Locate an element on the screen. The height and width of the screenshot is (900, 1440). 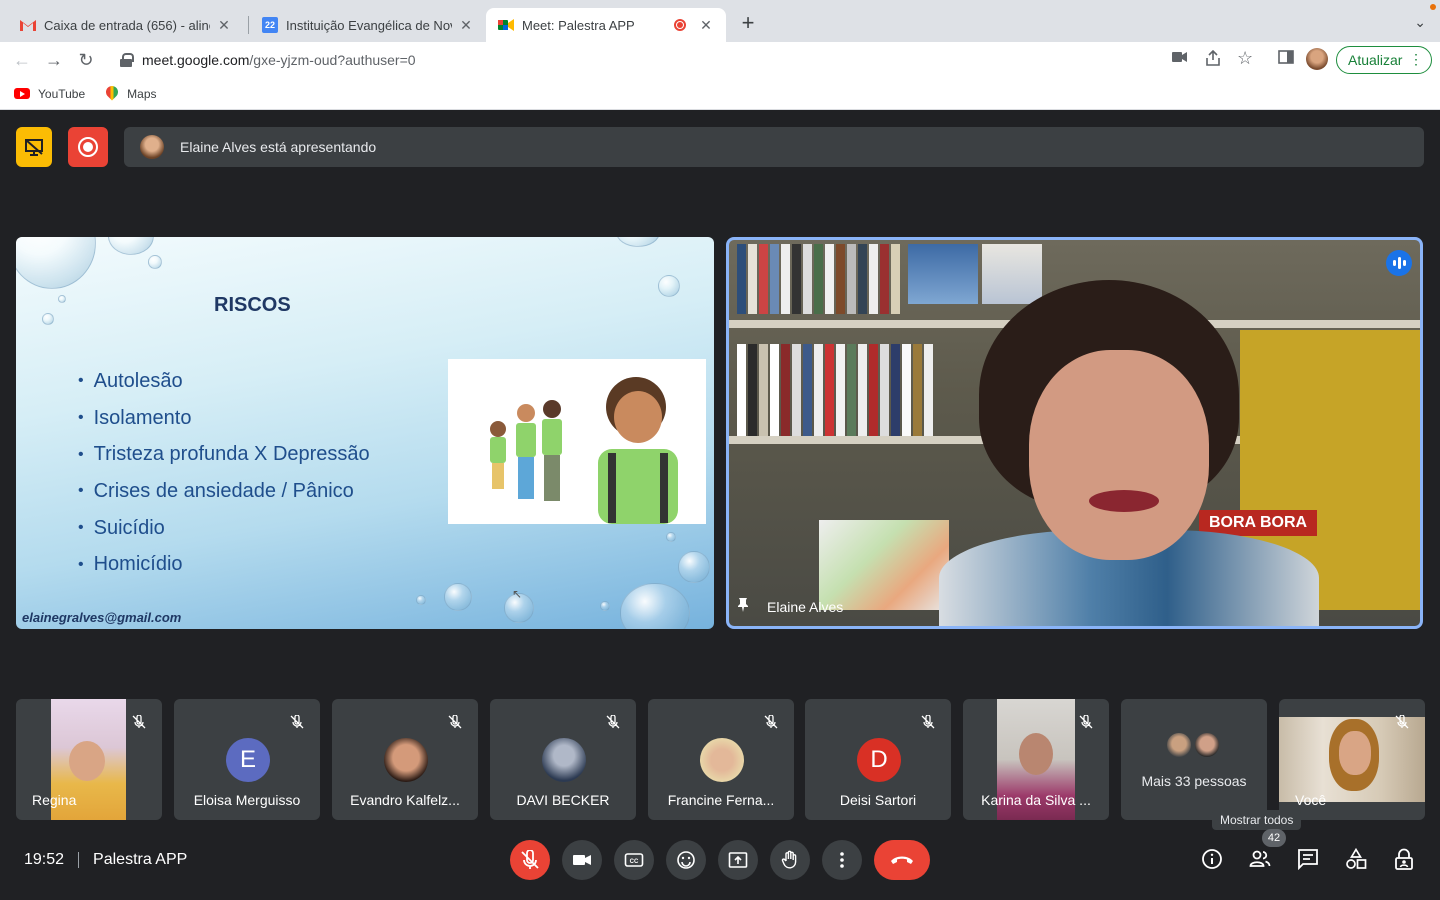
calendar-icon: 22 is located at coordinates (270, 25).